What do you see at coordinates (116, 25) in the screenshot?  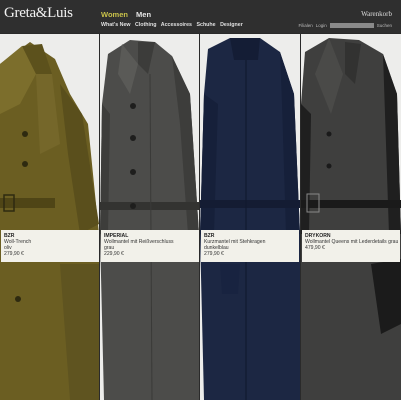 I see `category-whats-new: What's New` at bounding box center [116, 25].